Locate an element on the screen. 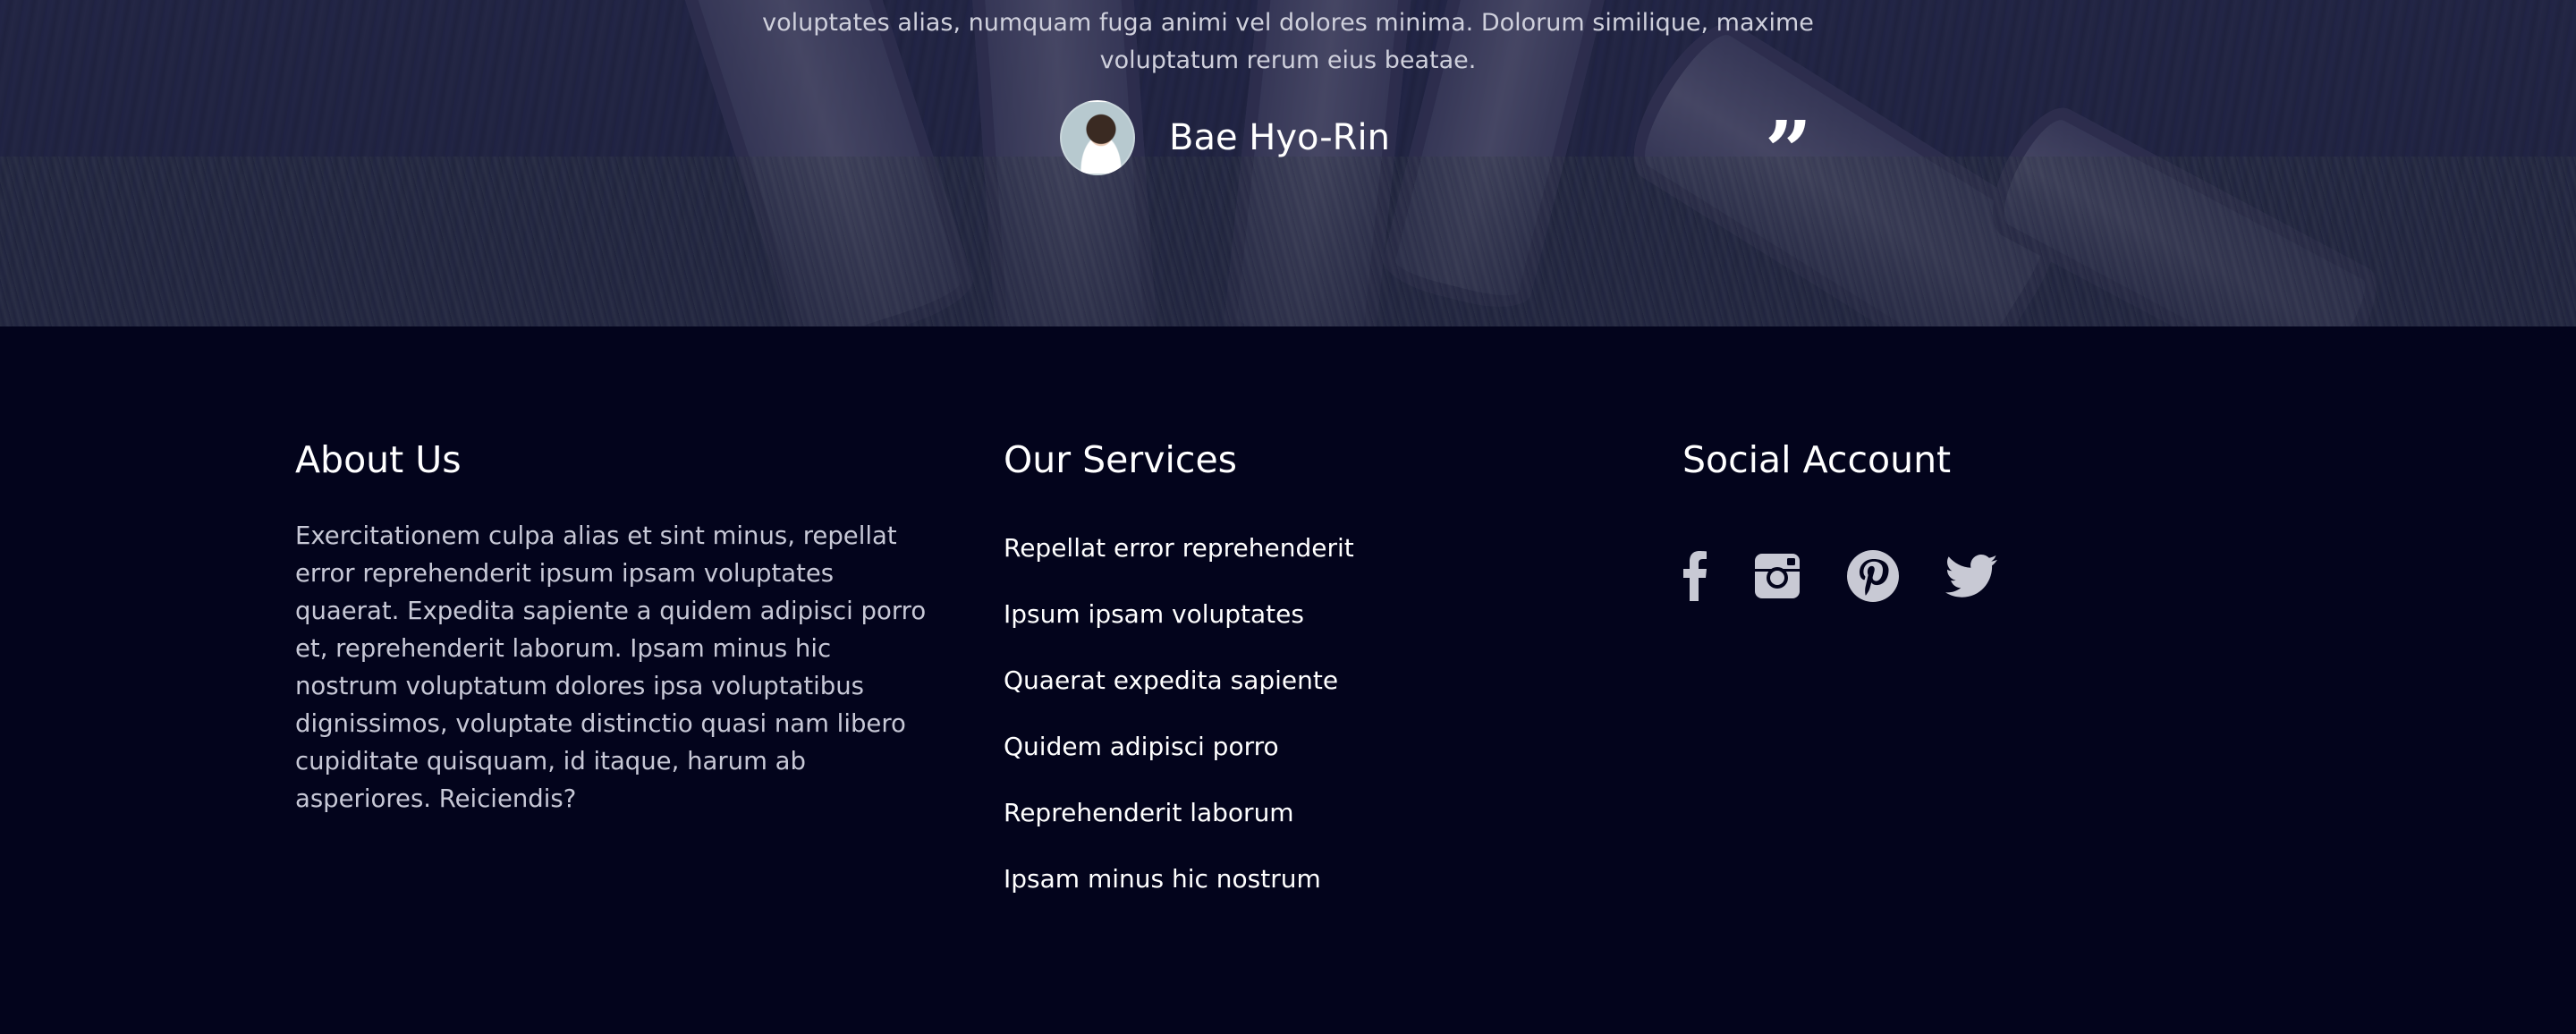 Image resolution: width=2576 pixels, height=1034 pixels. service-link: Quidem adipisci porro is located at coordinates (1179, 760).